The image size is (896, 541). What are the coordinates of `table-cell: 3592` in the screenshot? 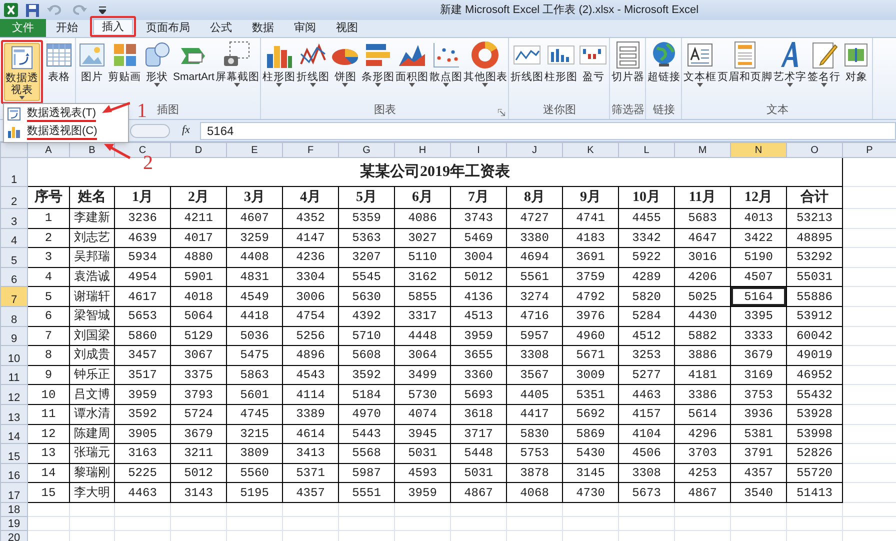 It's located at (366, 375).